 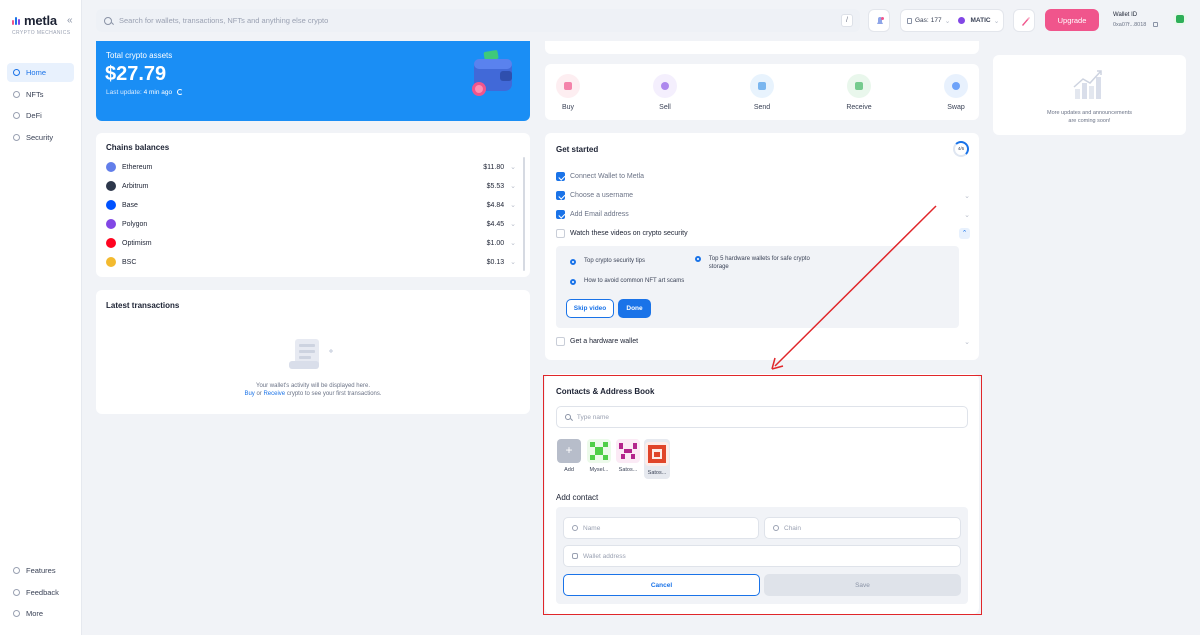 What do you see at coordinates (859, 92) in the screenshot?
I see `receive-button: Receive` at bounding box center [859, 92].